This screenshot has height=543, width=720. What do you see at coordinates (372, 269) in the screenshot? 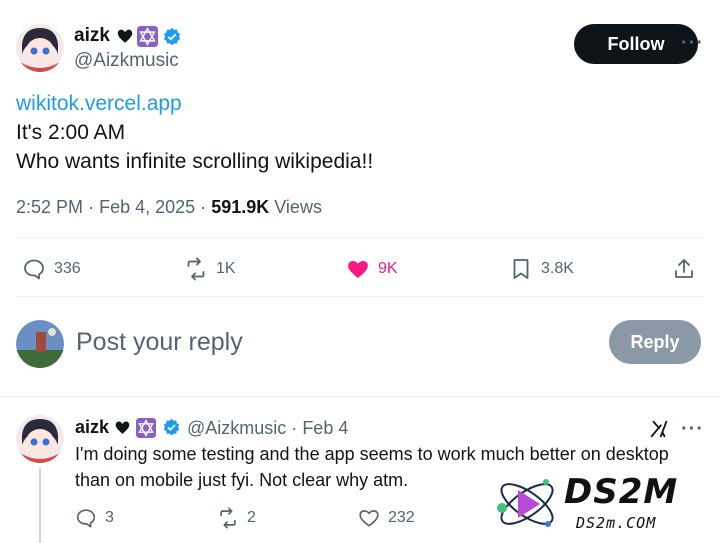
I see `like-action: 9K` at bounding box center [372, 269].